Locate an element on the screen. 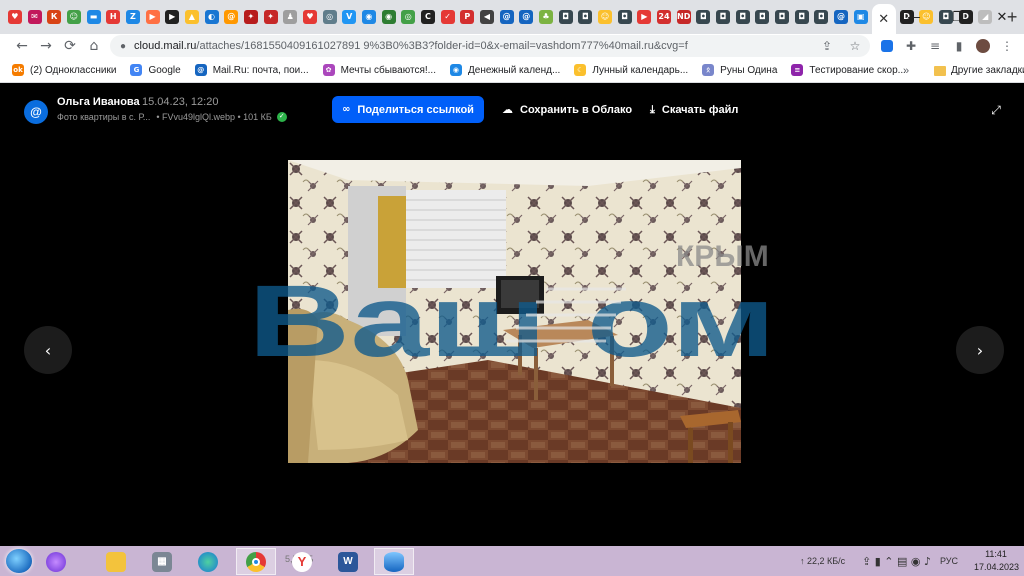 Image resolution: width=1024 pixels, height=576 pixels. chrome-app is located at coordinates (256, 561).